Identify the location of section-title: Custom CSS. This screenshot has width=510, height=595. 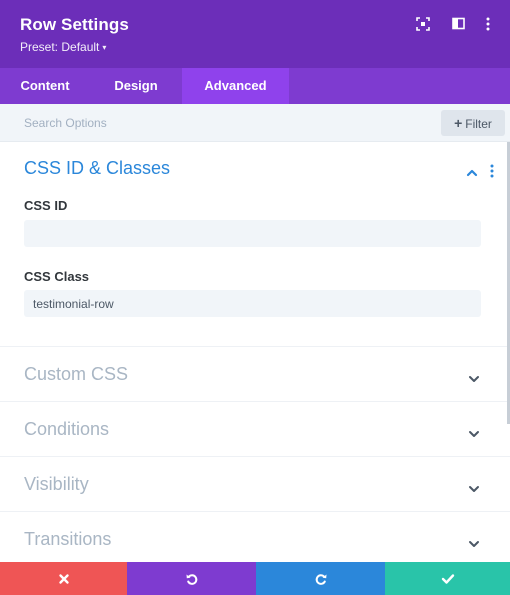
(76, 374).